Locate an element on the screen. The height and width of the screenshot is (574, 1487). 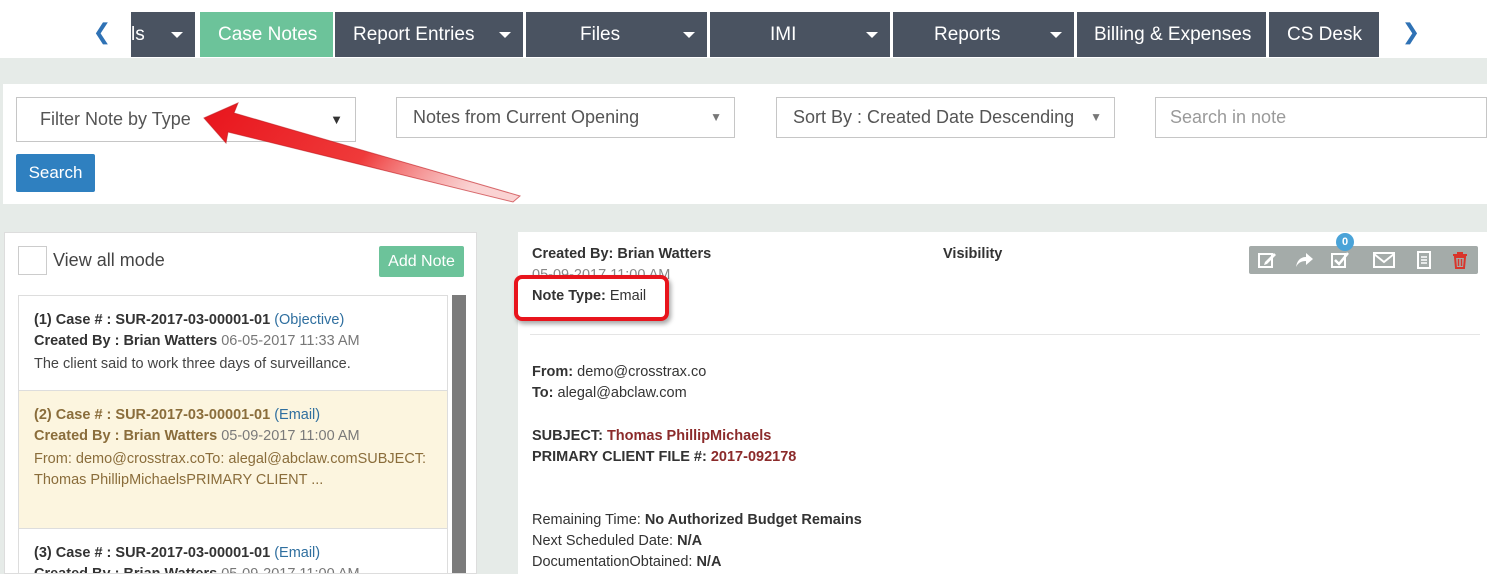
view-all-checkbox is located at coordinates (32, 260).